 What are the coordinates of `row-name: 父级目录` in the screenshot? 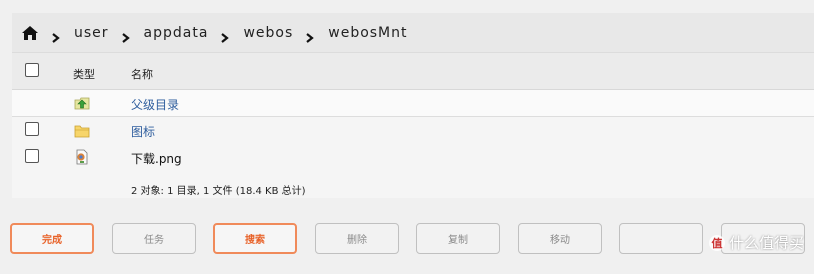 It's located at (155, 104).